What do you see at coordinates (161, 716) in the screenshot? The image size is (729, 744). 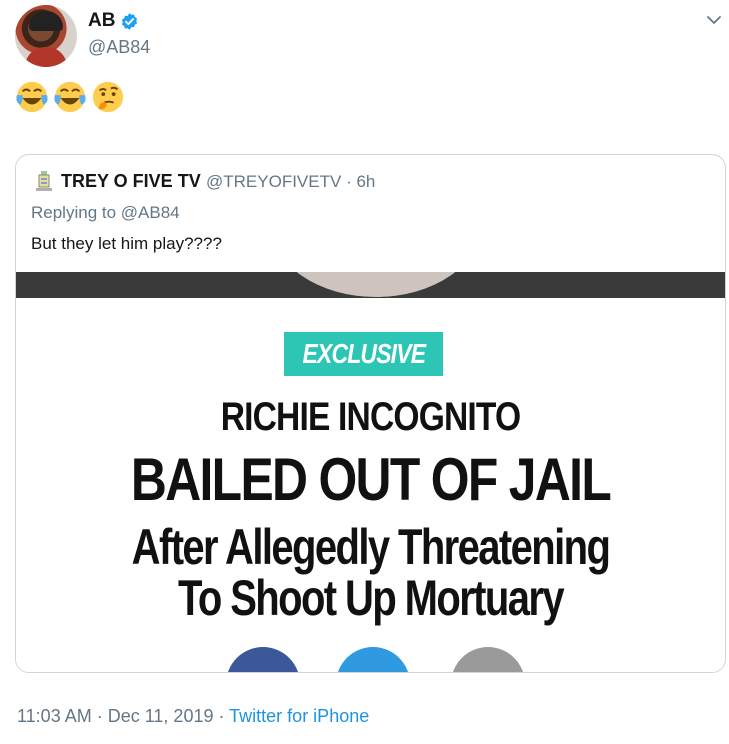 I see `tweet-date: Dec 11, 2019` at bounding box center [161, 716].